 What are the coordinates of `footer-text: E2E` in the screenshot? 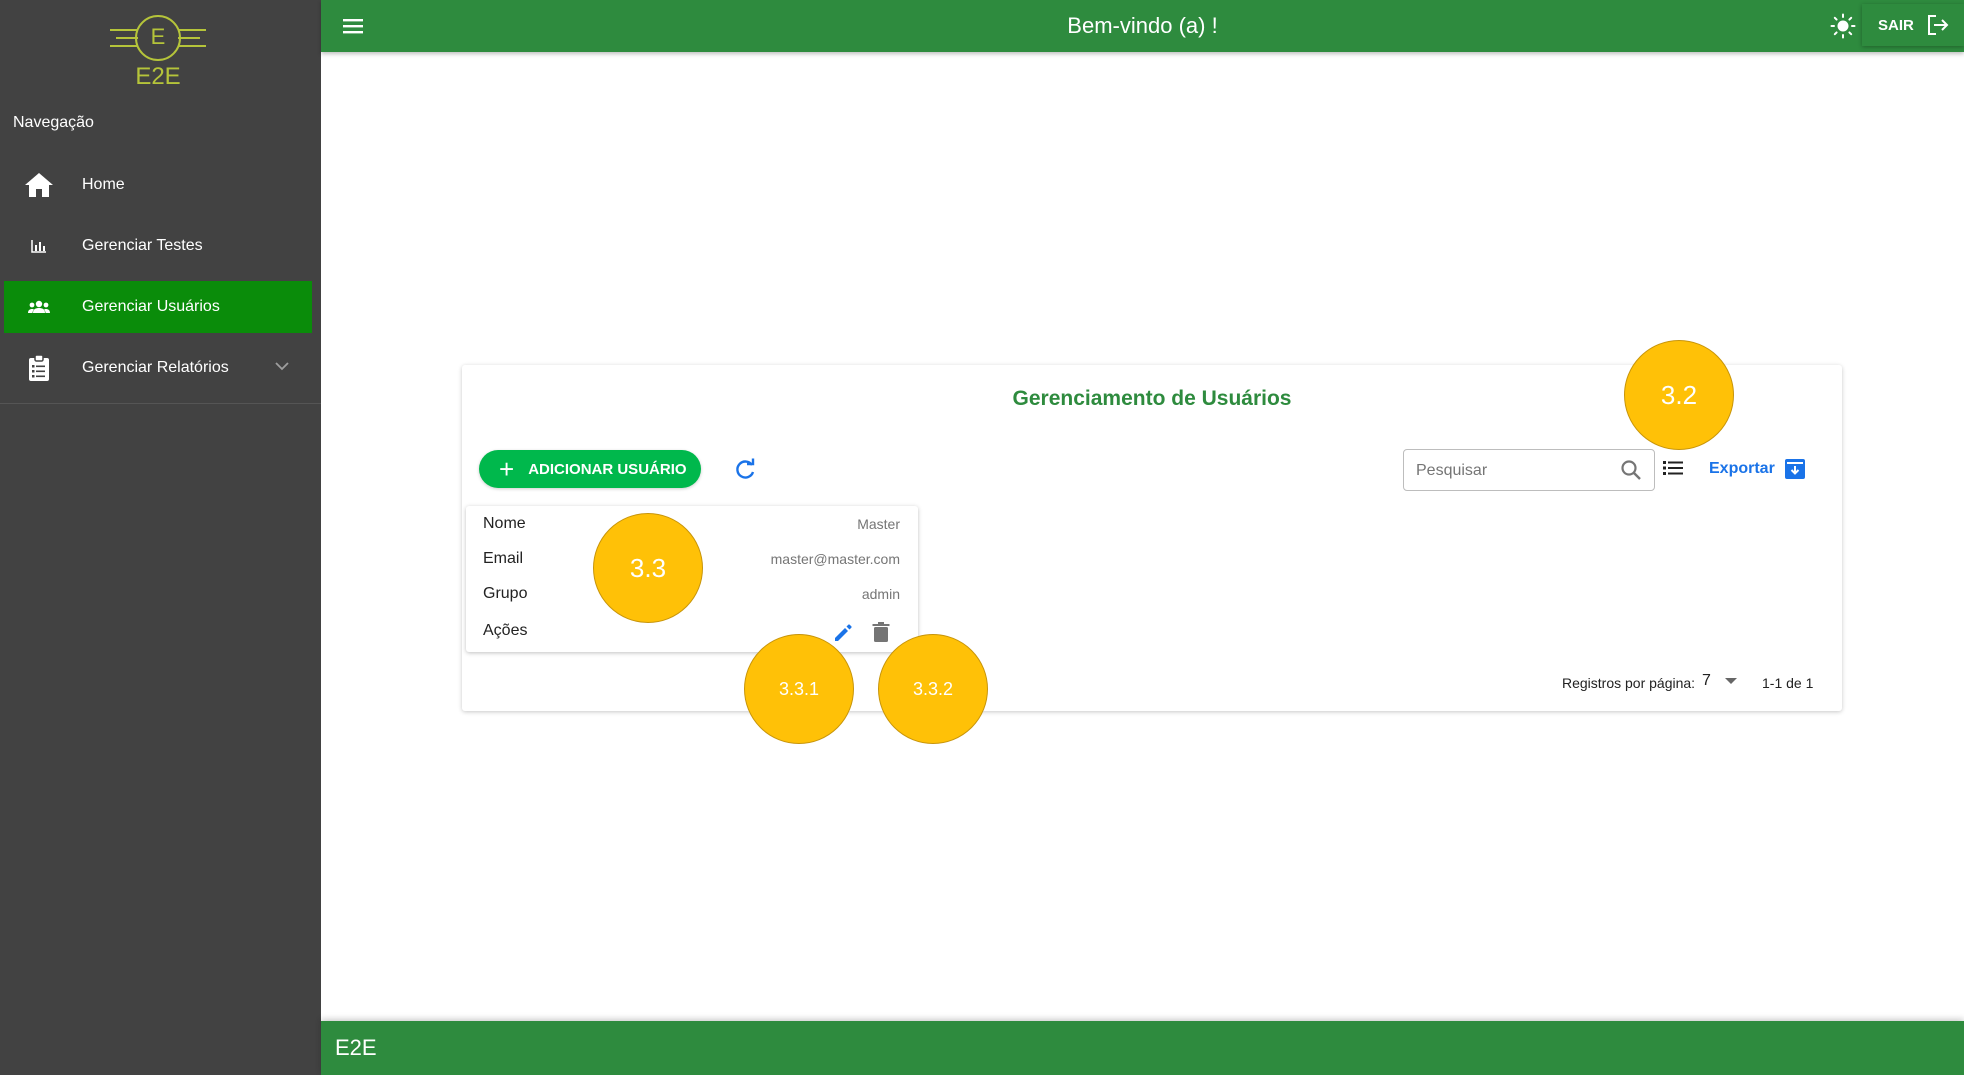 It's located at (356, 1047).